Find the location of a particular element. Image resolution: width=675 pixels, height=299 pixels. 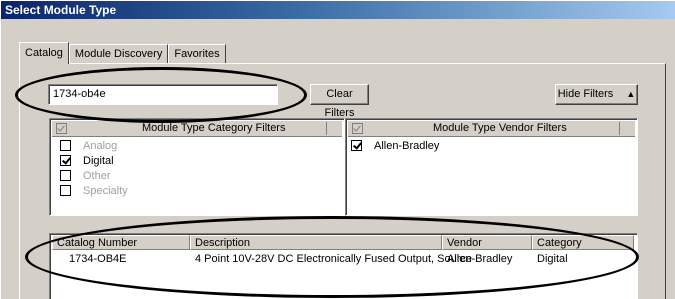

other-checkbox is located at coordinates (65, 175).